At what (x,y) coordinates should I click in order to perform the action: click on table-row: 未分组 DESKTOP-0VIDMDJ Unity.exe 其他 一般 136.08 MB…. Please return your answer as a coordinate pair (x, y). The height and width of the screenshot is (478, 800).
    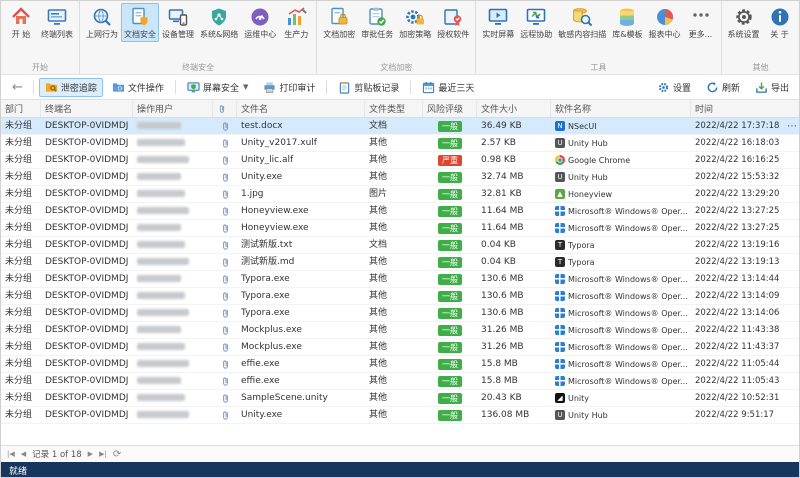
    Looking at the image, I should click on (400, 415).